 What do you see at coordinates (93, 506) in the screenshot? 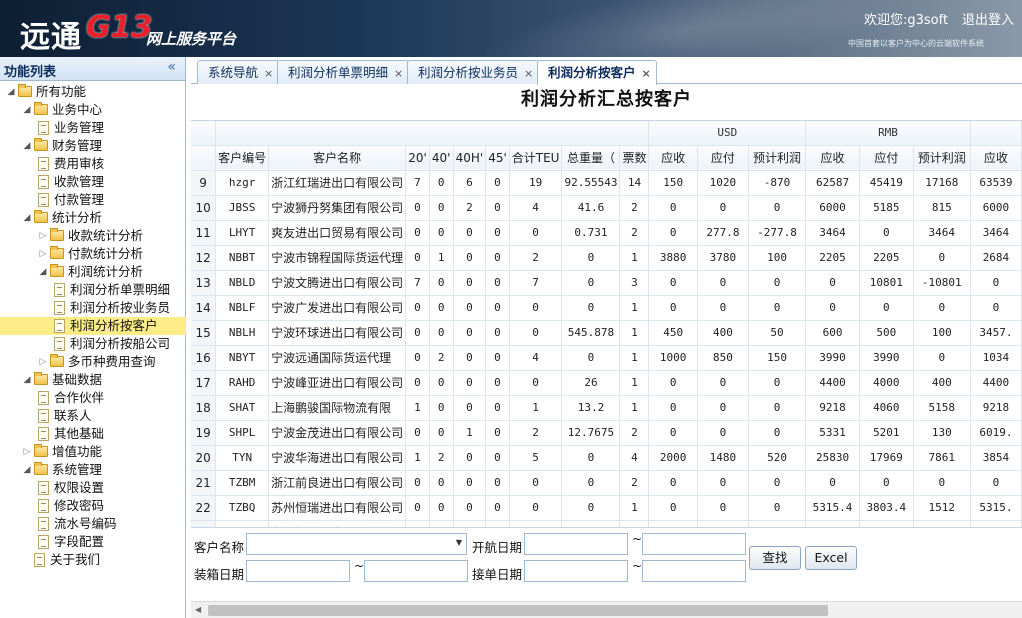
I see `tree-item: 修改密码` at bounding box center [93, 506].